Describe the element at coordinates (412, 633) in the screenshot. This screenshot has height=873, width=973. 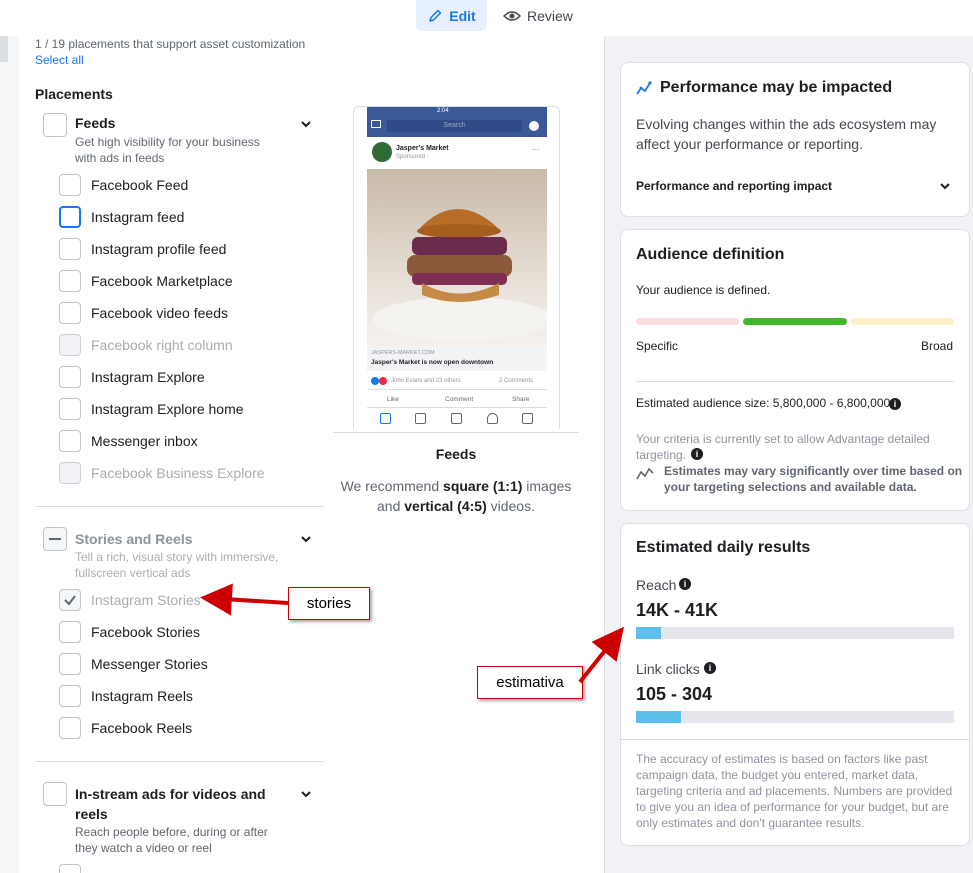
I see `annotation-arrows` at that location.